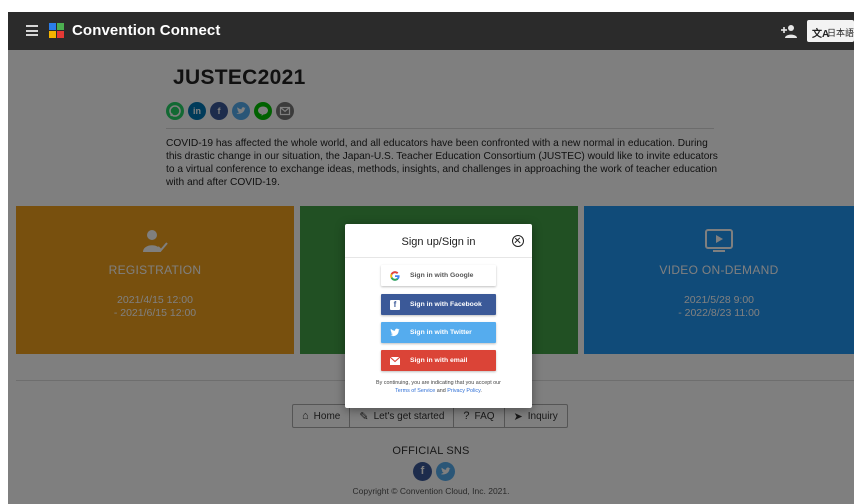 The height and width of the screenshot is (504, 854). What do you see at coordinates (789, 31) in the screenshot?
I see `add-user-icon` at bounding box center [789, 31].